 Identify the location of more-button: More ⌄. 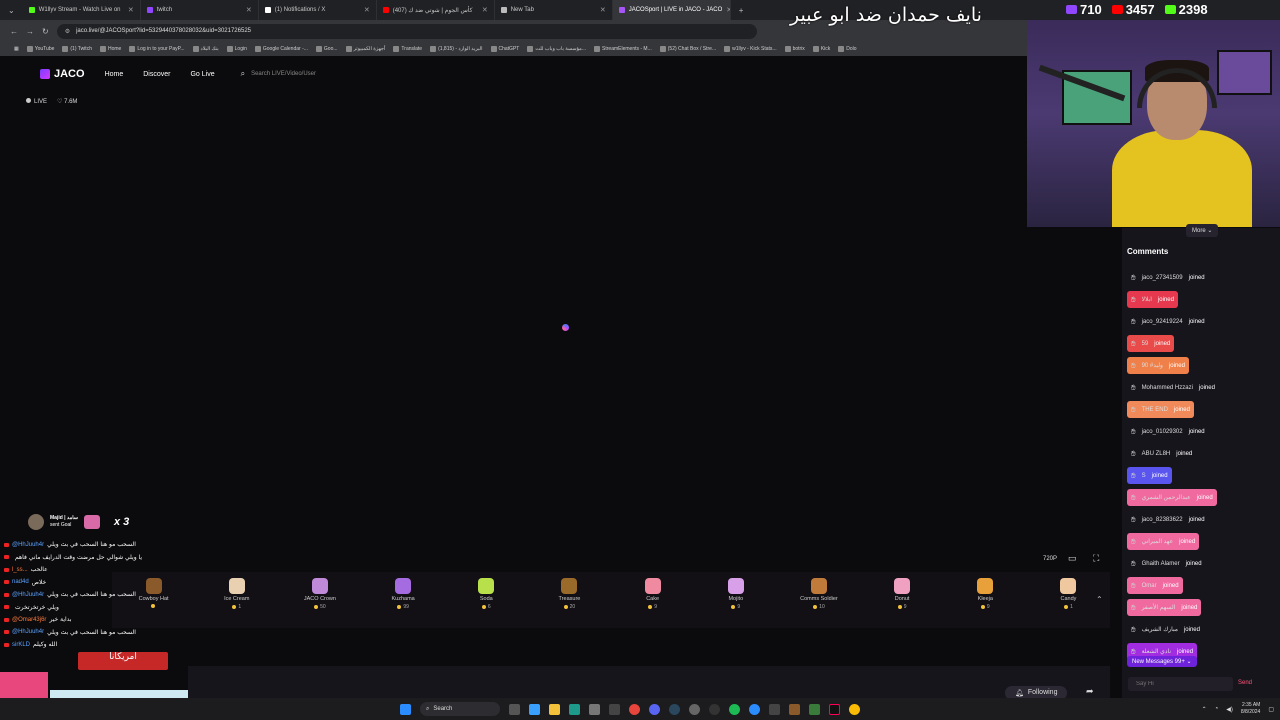
(1202, 230).